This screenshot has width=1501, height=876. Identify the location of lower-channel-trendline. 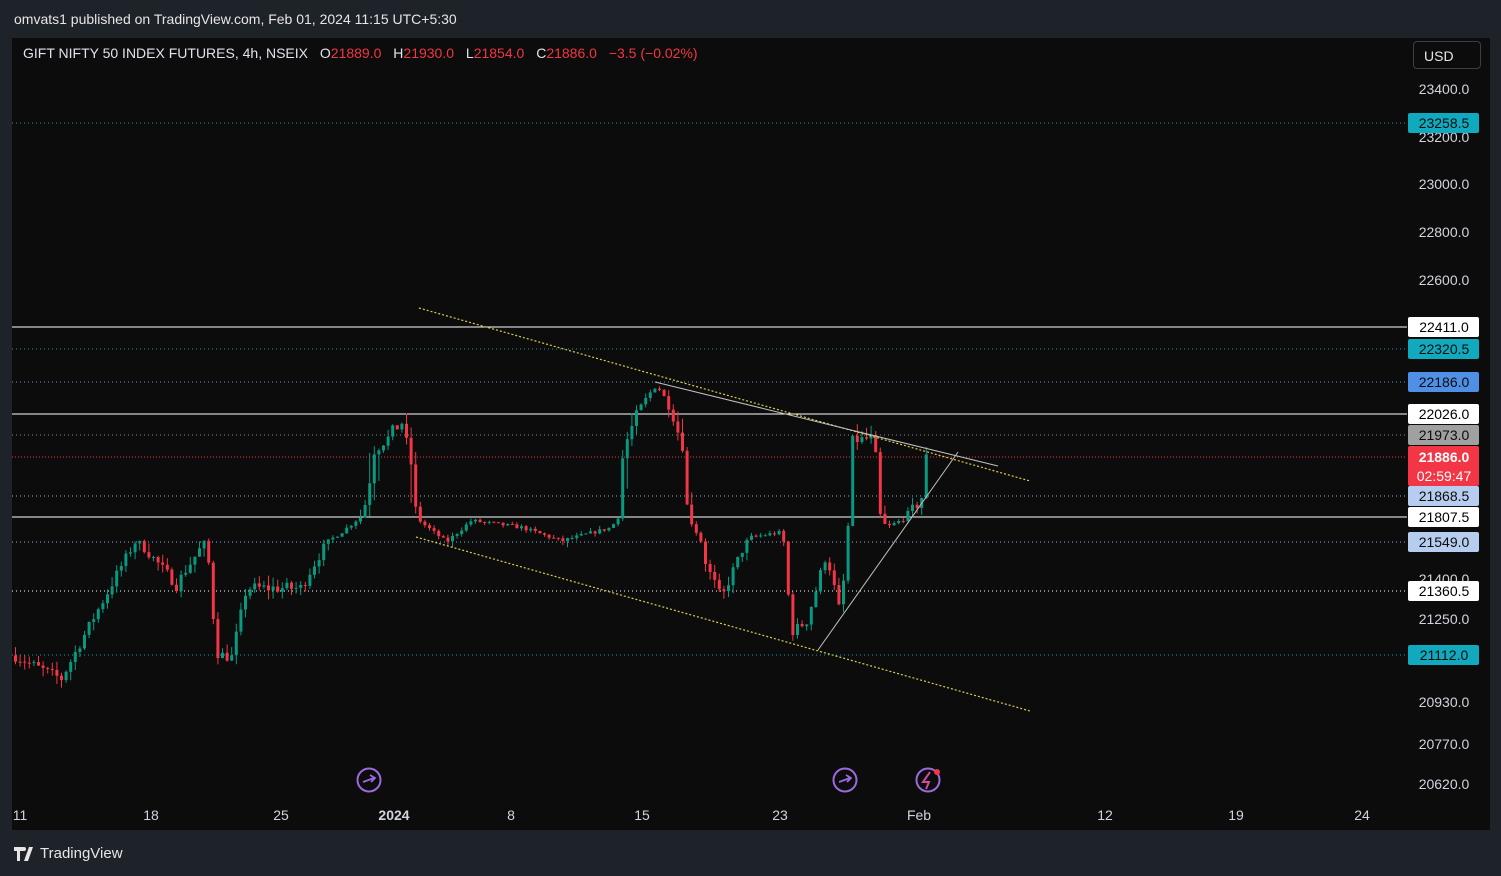
(723, 624).